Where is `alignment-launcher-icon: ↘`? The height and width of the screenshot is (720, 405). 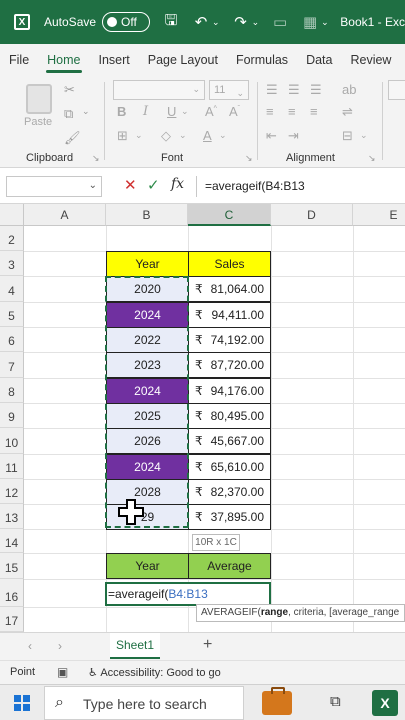 alignment-launcher-icon: ↘ is located at coordinates (372, 158).